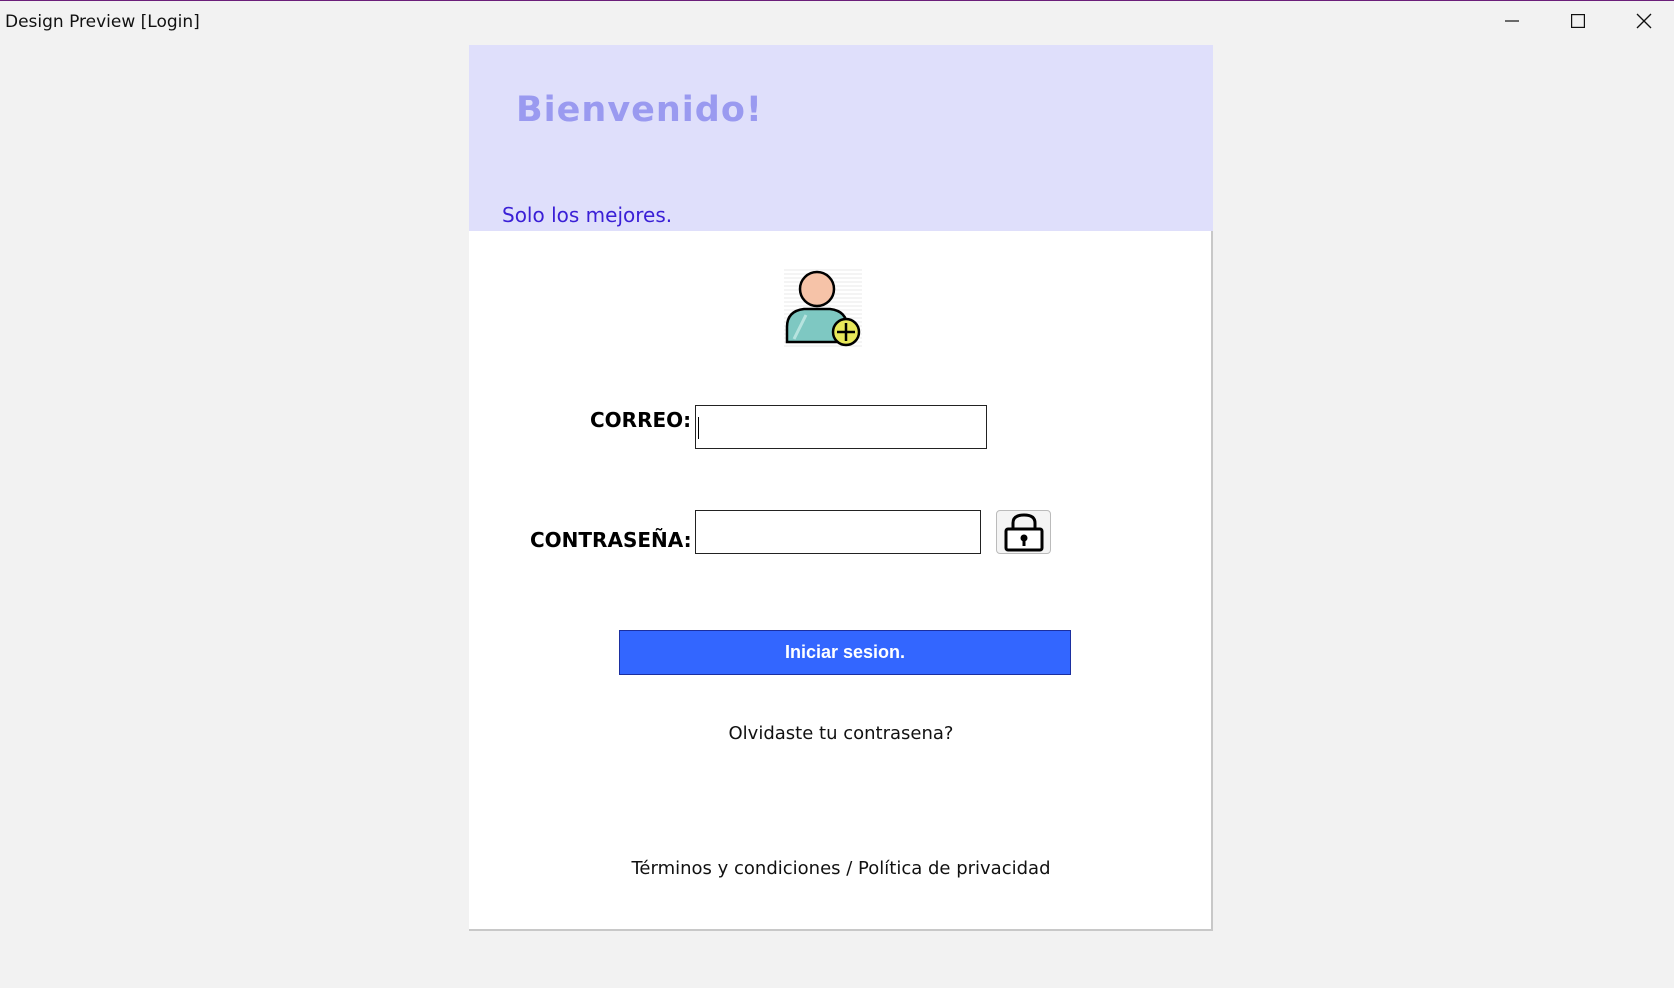  What do you see at coordinates (823, 308) in the screenshot?
I see `add-user-icon` at bounding box center [823, 308].